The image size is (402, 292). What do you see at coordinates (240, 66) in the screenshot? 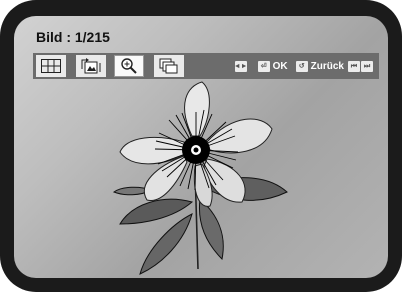
I see `left-right-arrows-icon: ◄►` at bounding box center [240, 66].